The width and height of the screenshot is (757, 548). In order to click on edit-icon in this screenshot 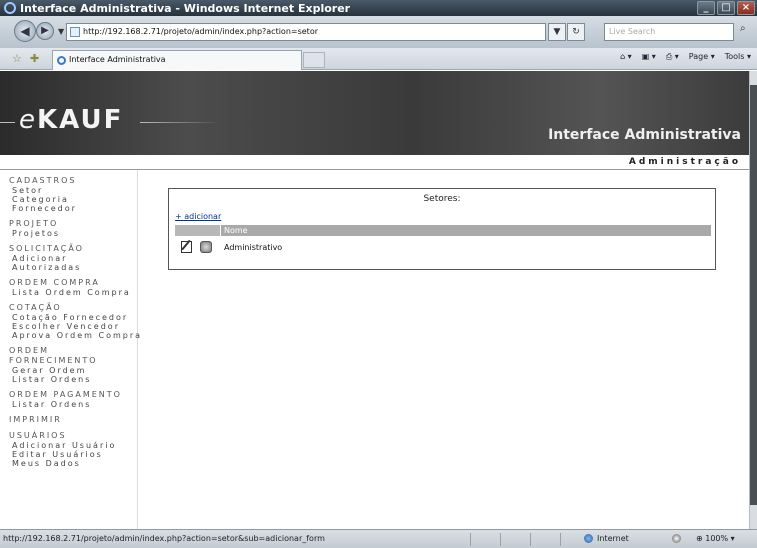, I will do `click(186, 247)`.